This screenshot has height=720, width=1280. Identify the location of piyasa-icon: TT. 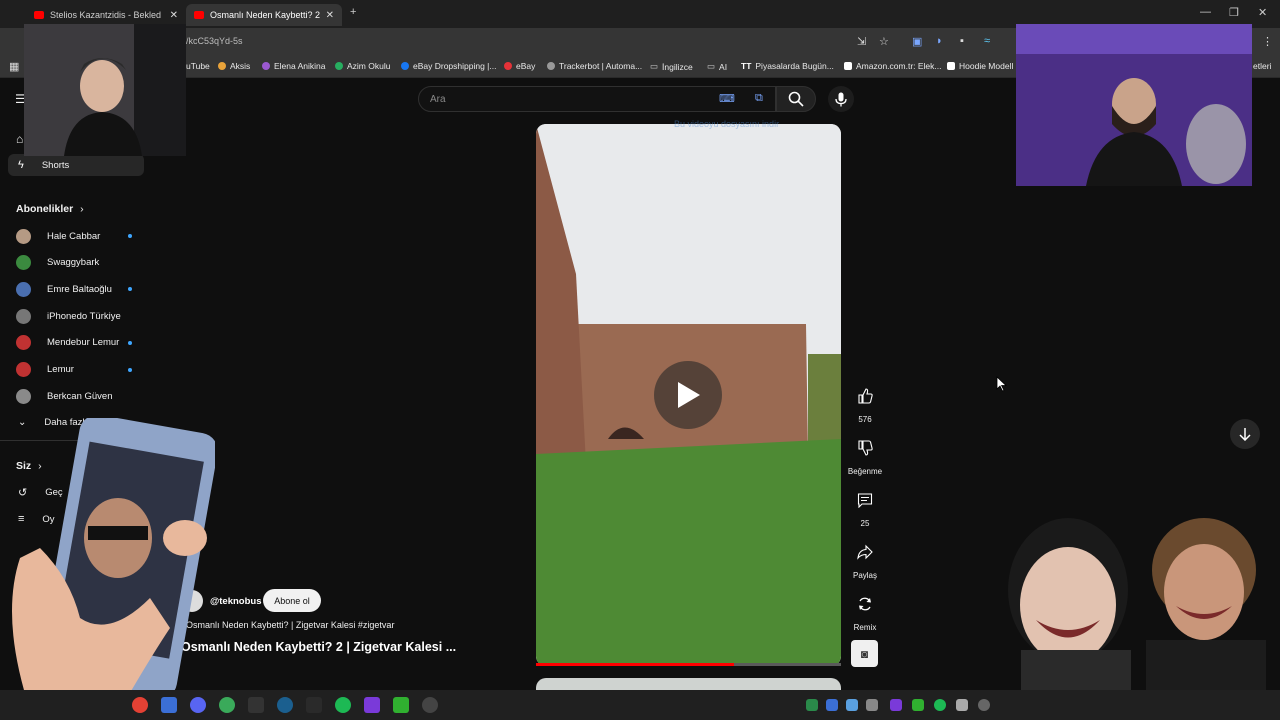
(746, 66).